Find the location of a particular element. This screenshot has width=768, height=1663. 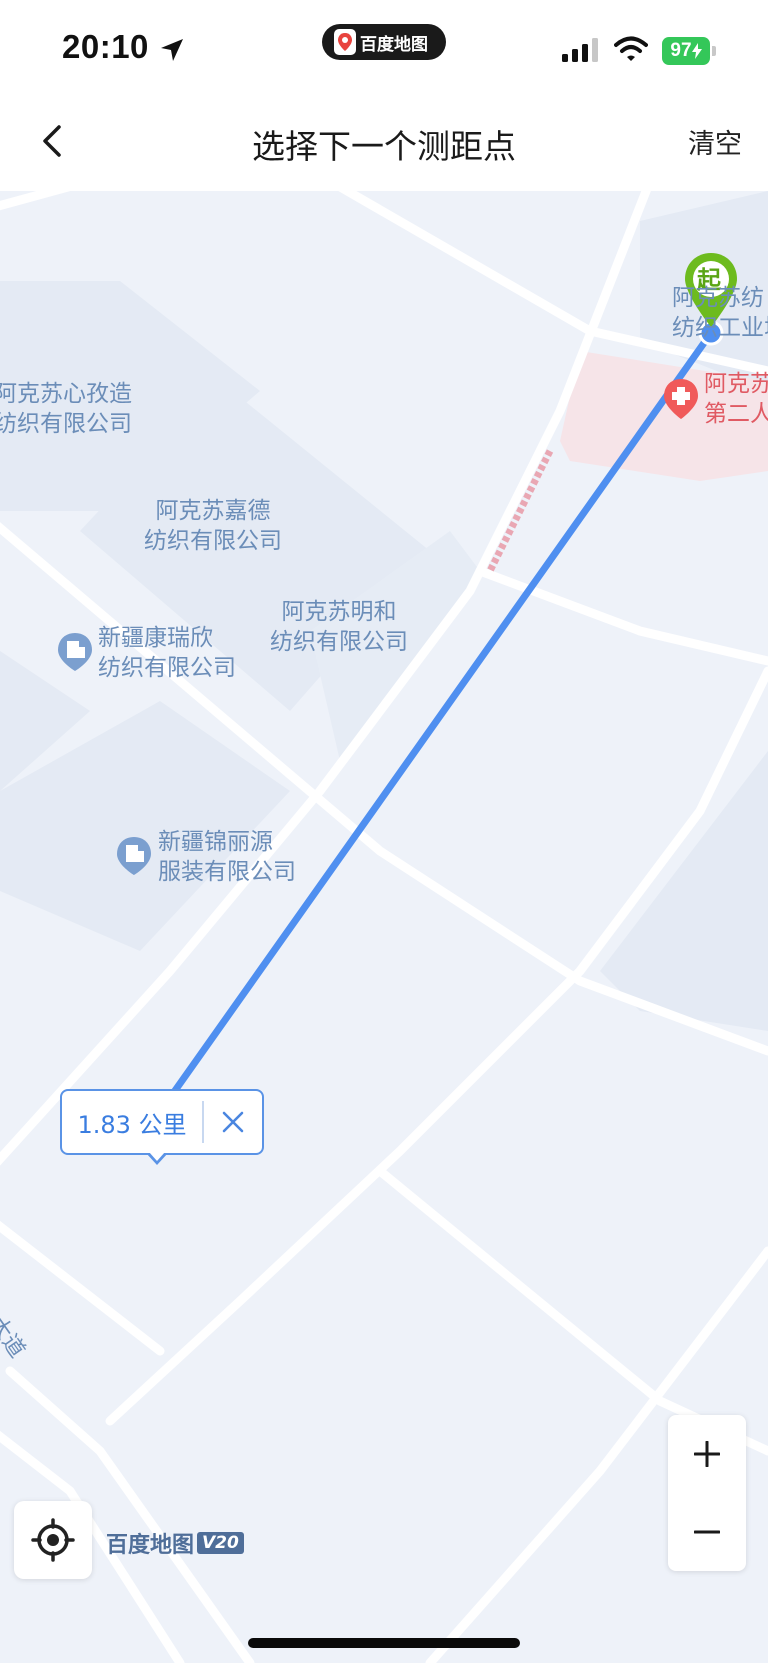

page-title: 选择下一个测距点 is located at coordinates (384, 146).